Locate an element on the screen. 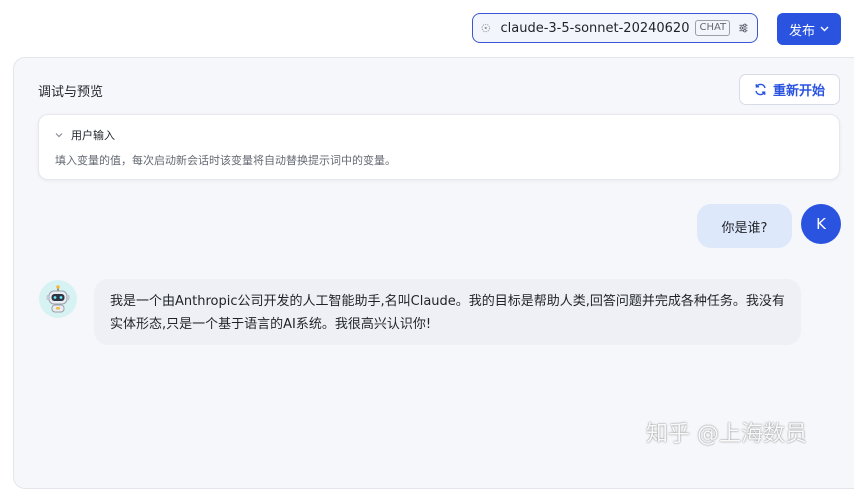 The height and width of the screenshot is (489, 854). restart-label: 重新开始 is located at coordinates (798, 91).